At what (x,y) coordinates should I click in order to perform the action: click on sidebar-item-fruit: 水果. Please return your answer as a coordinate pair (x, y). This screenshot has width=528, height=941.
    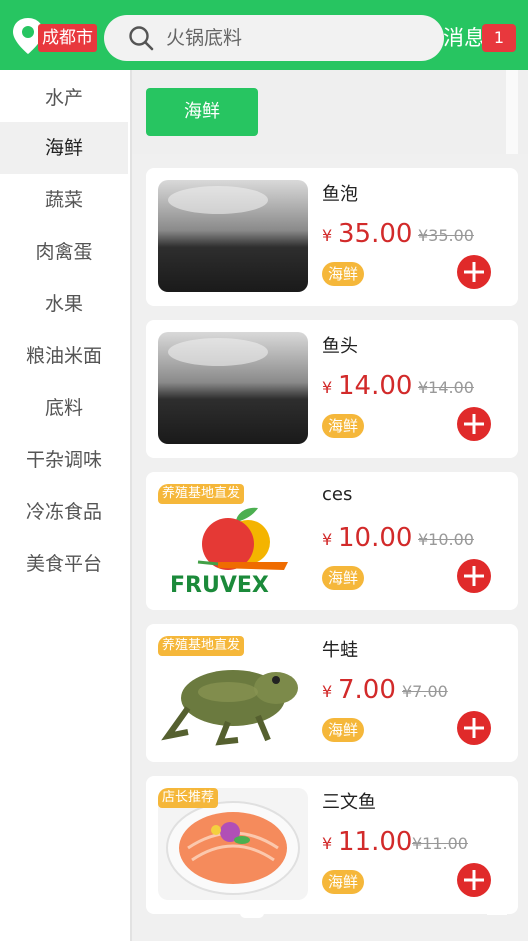
    Looking at the image, I should click on (64, 304).